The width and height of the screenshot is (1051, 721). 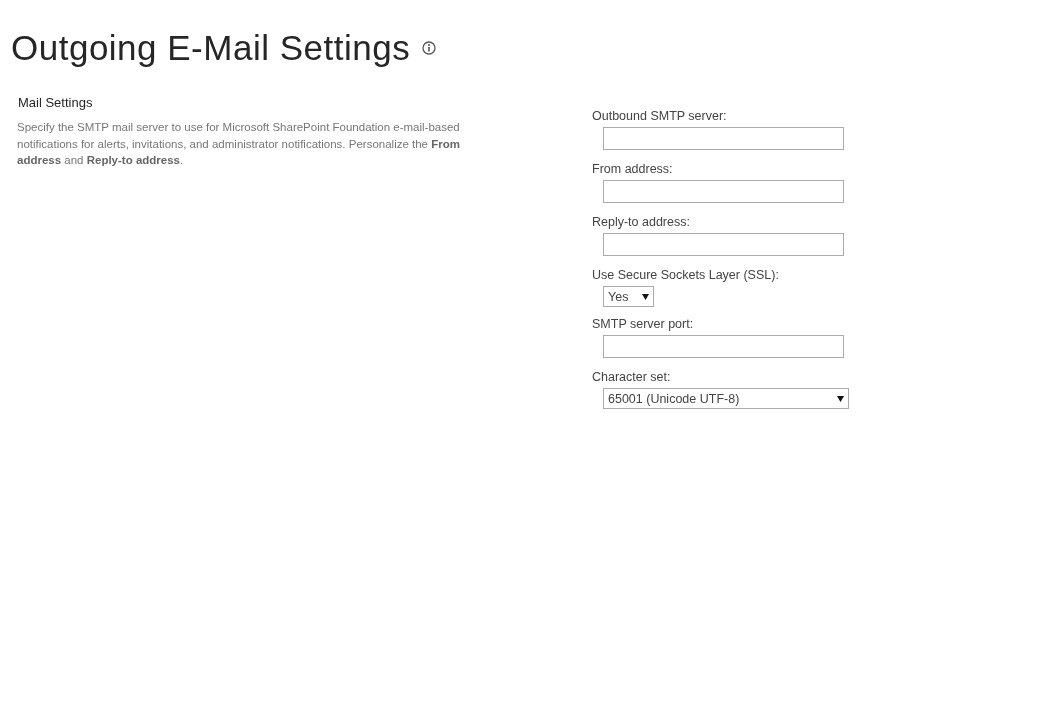 What do you see at coordinates (628, 296) in the screenshot?
I see `dropdown: Yes` at bounding box center [628, 296].